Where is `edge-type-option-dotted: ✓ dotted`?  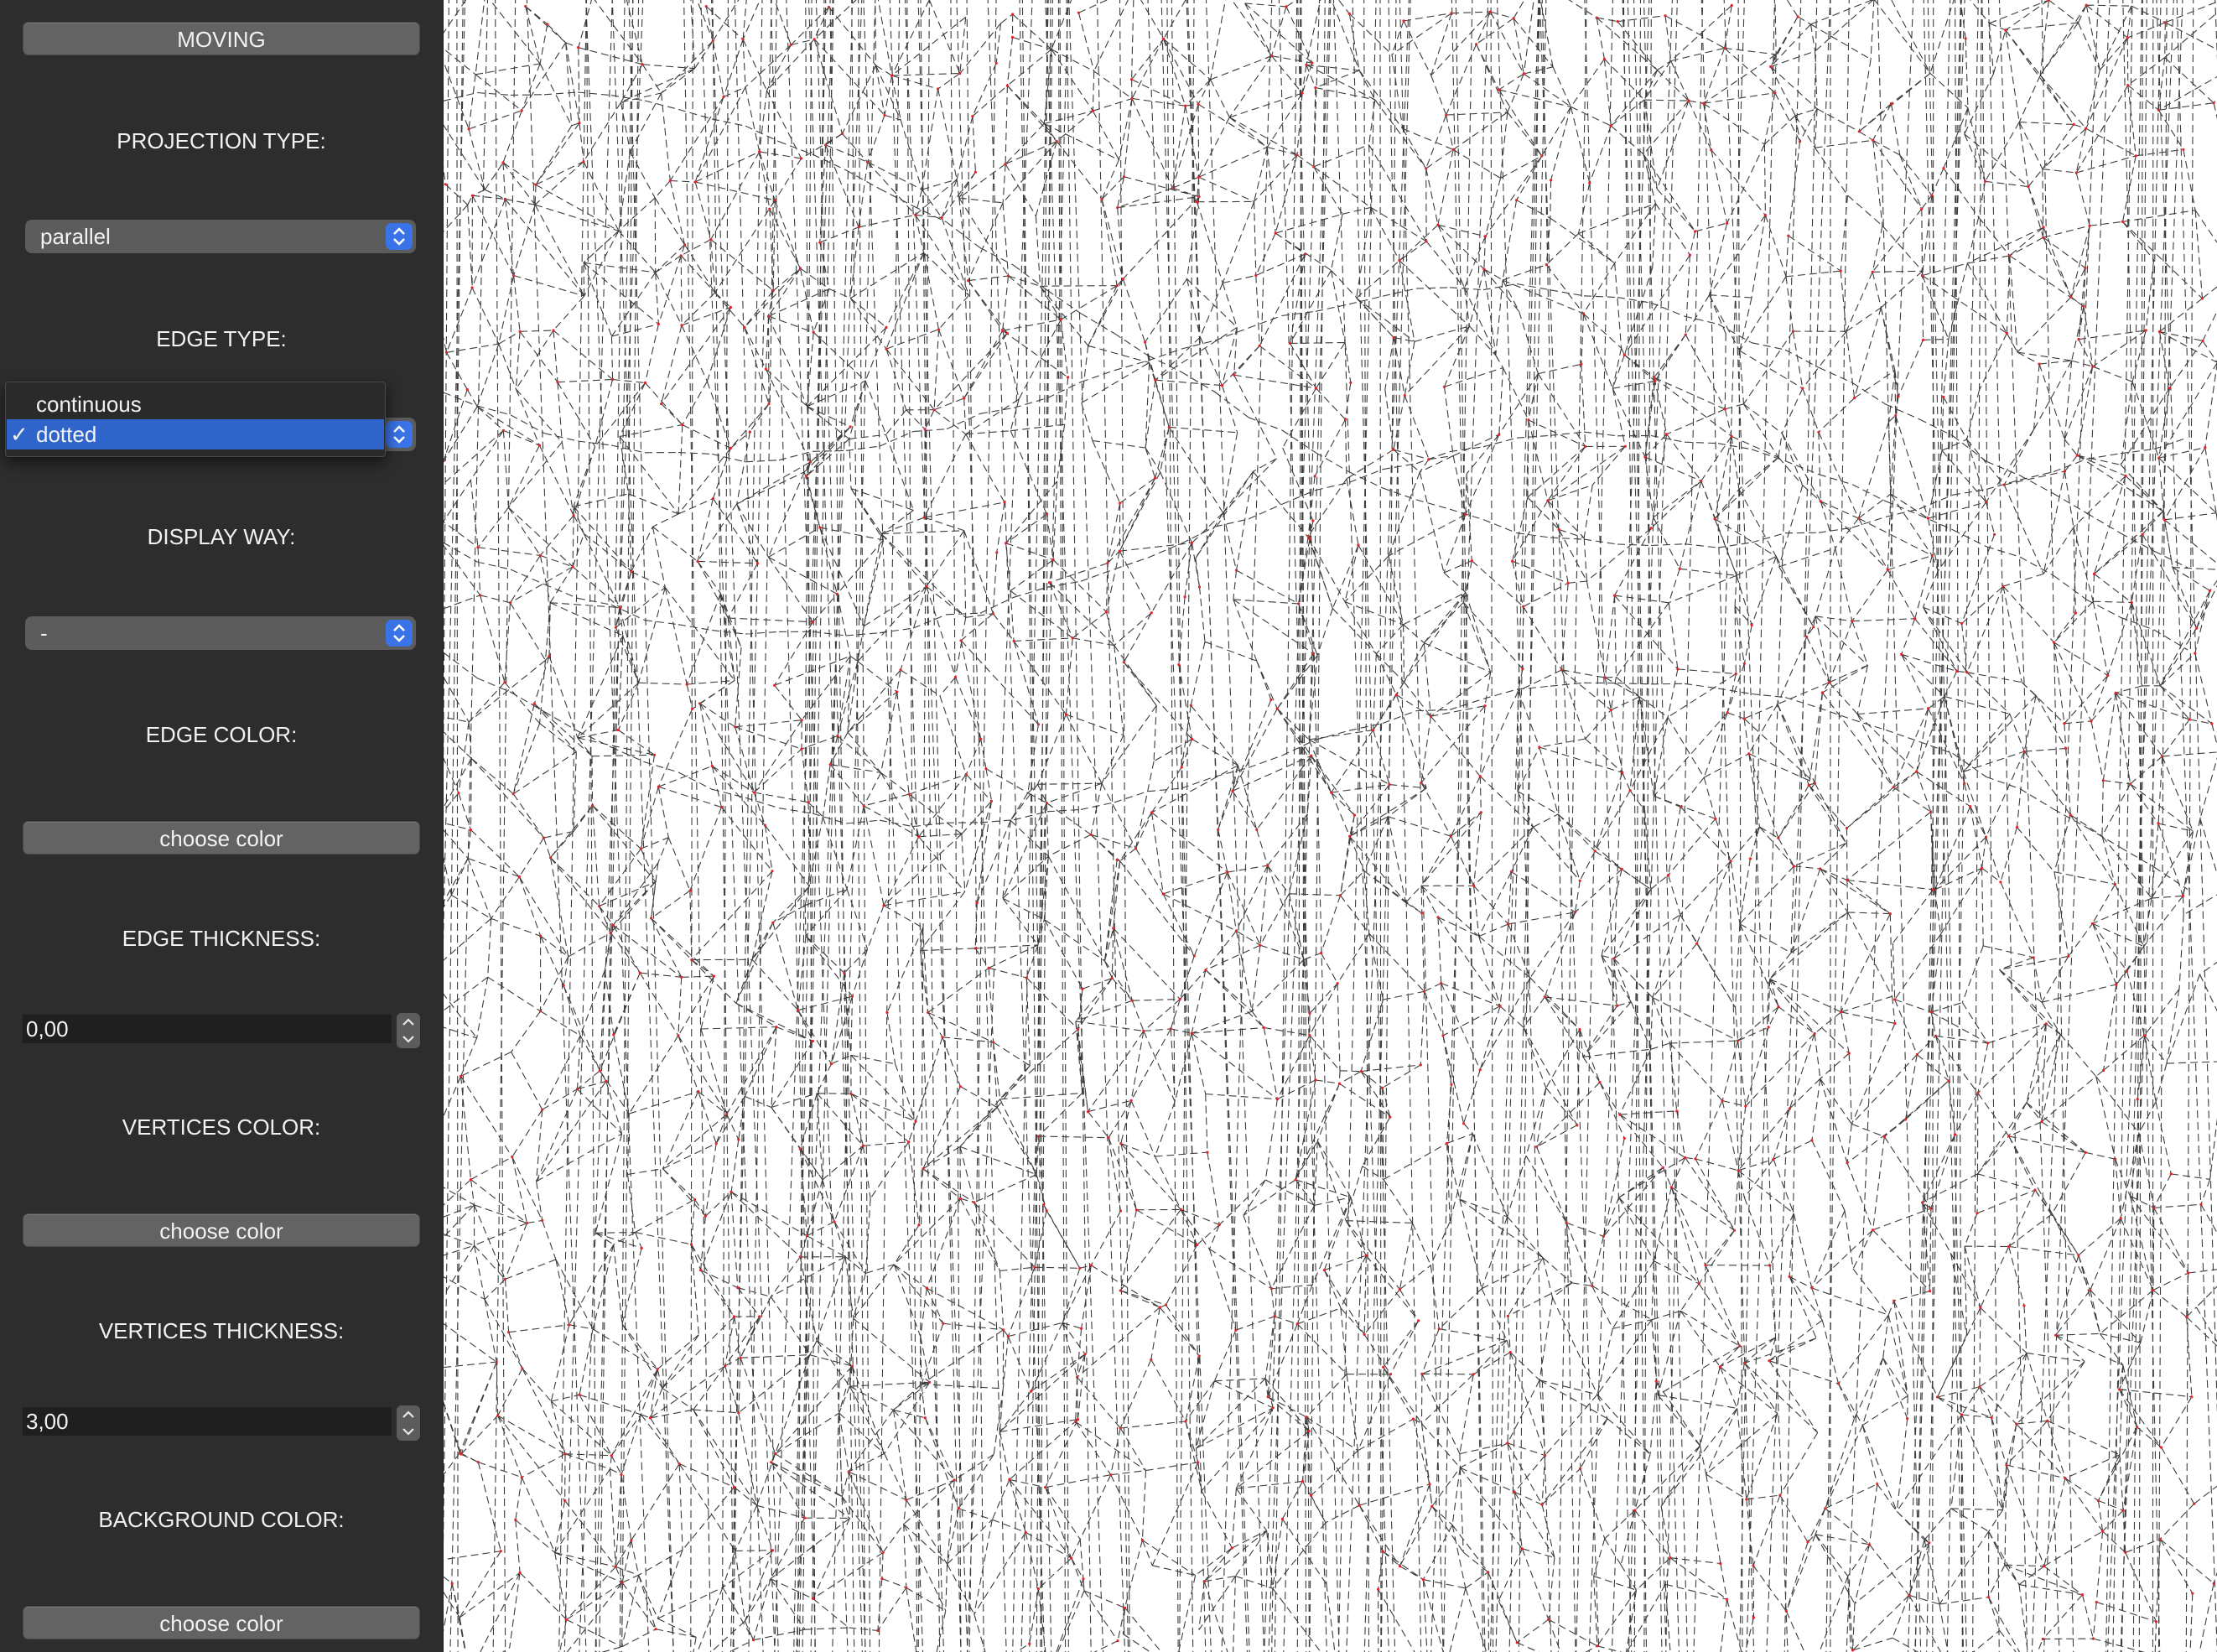 edge-type-option-dotted: ✓ dotted is located at coordinates (195, 434).